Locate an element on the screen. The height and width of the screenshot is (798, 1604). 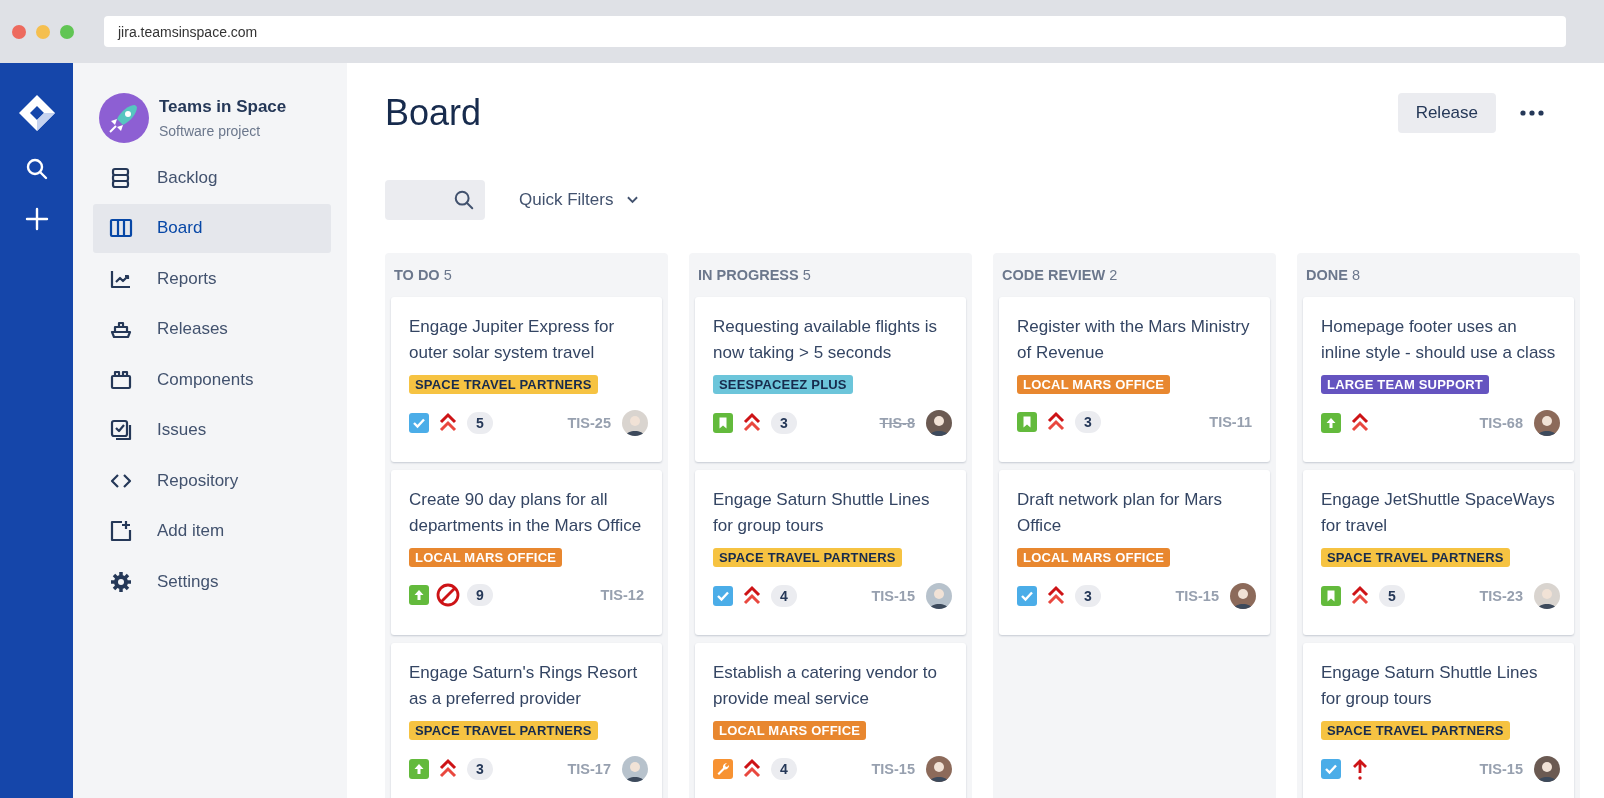
column-count: 2 is located at coordinates (1113, 275).